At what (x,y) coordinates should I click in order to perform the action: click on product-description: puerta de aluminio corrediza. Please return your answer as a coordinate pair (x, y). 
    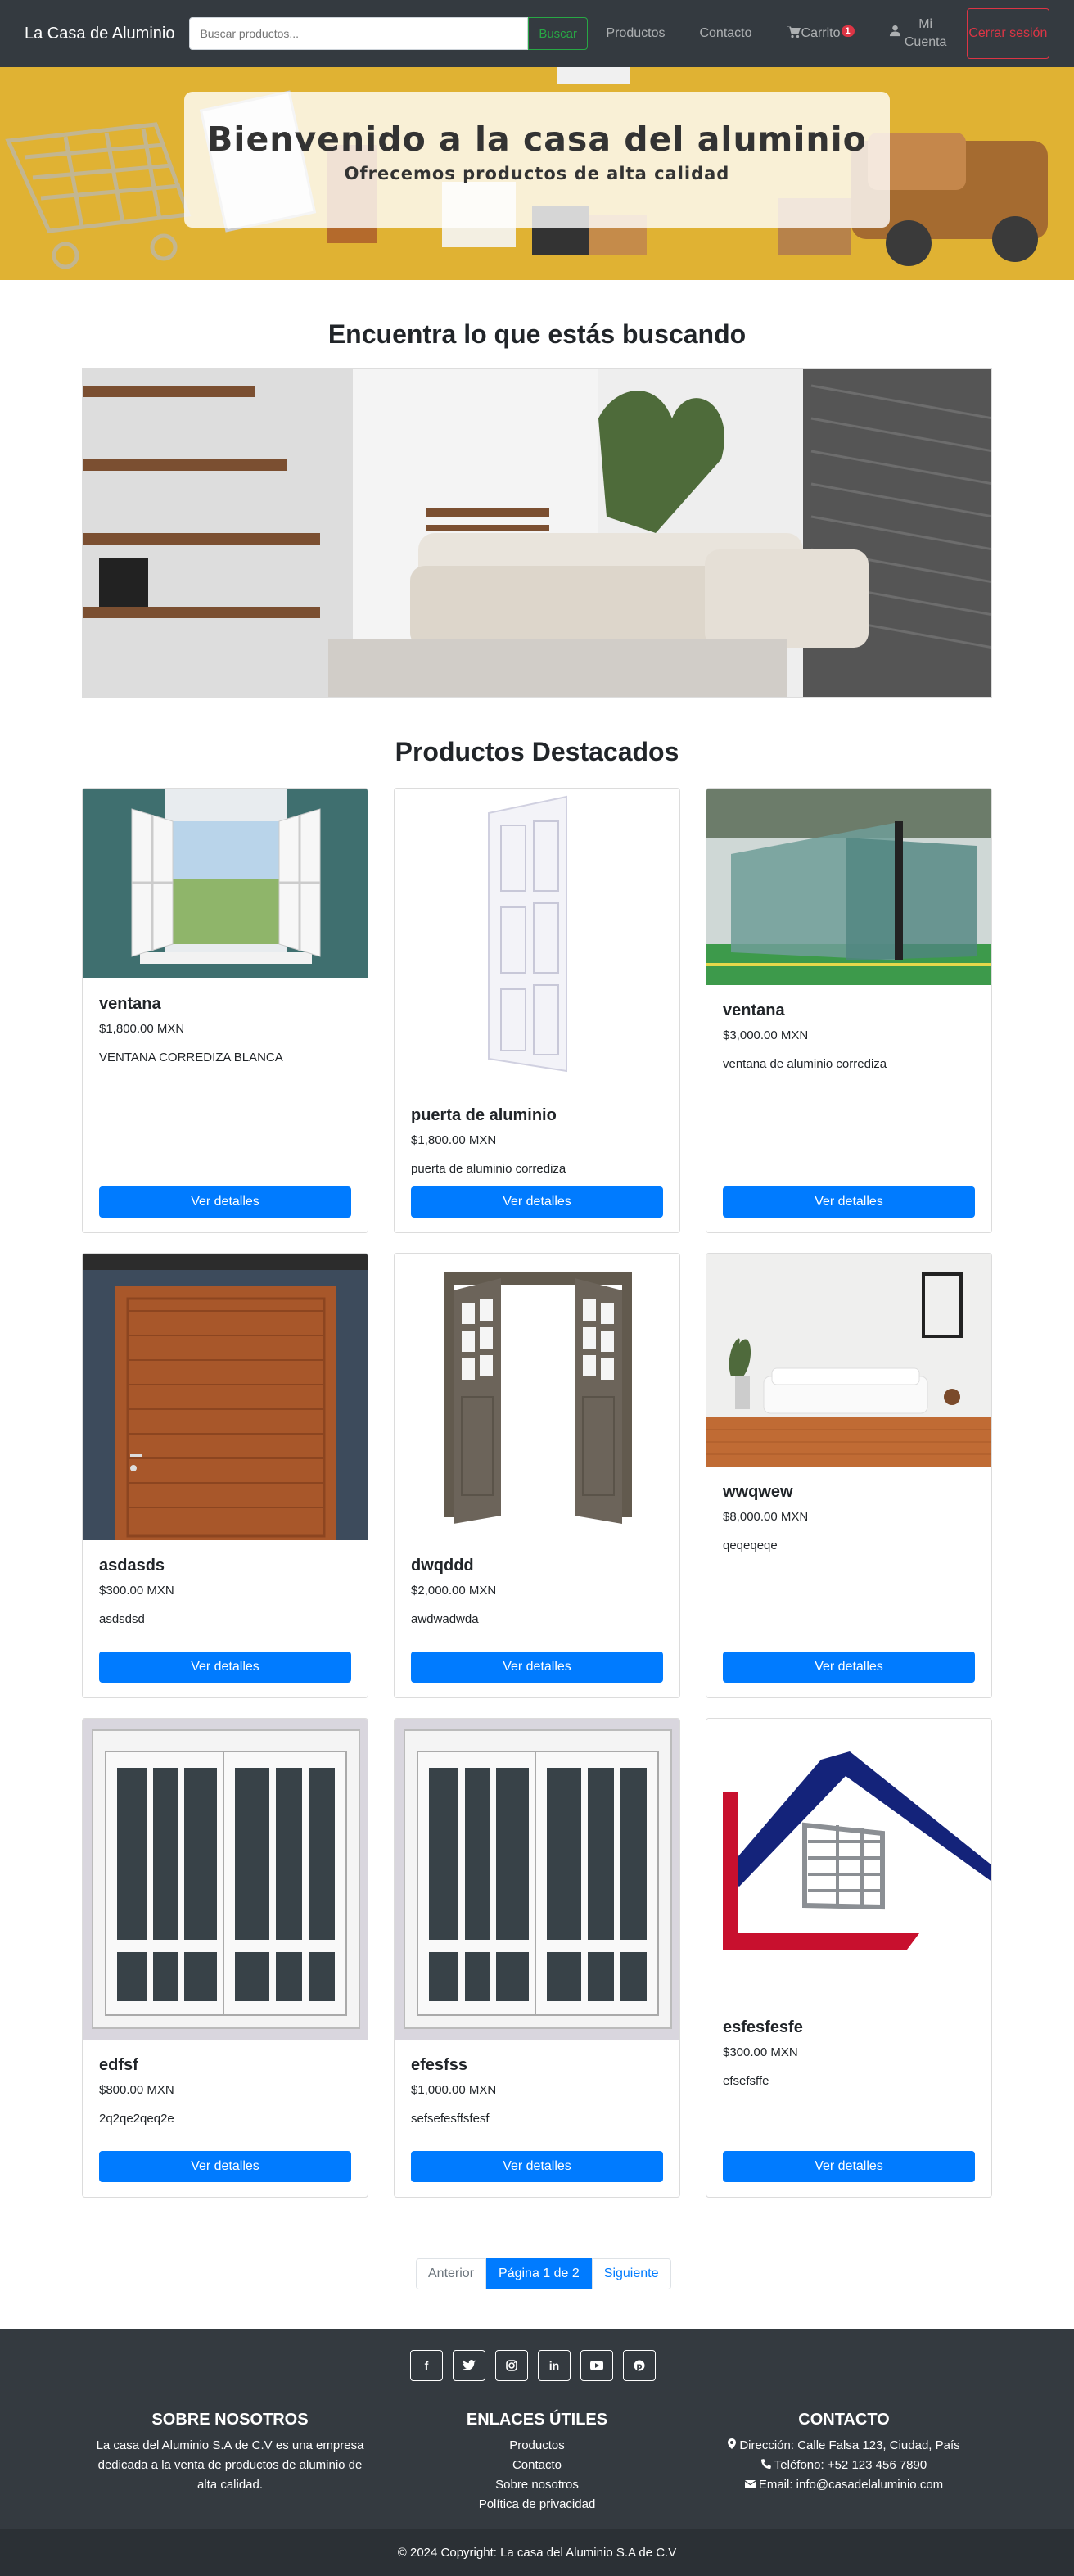
    Looking at the image, I should click on (489, 1169).